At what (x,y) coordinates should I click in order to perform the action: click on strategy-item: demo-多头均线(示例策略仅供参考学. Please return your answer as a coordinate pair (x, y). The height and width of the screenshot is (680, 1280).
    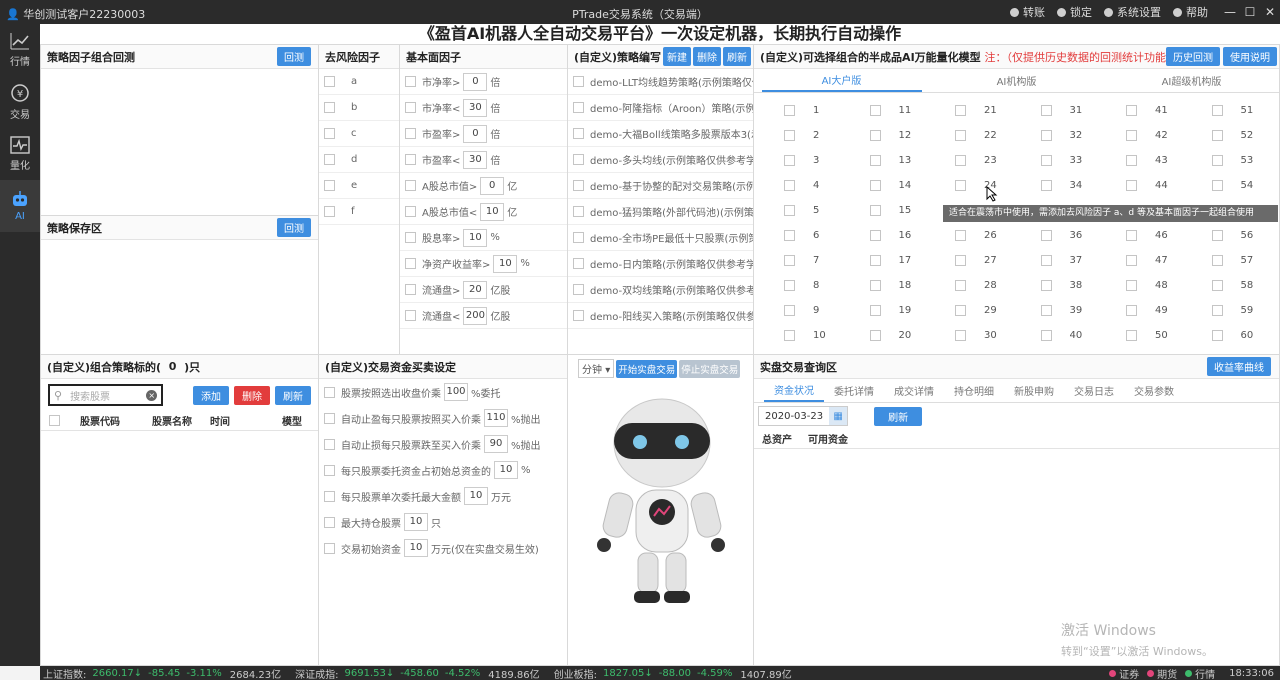
    Looking at the image, I should click on (660, 160).